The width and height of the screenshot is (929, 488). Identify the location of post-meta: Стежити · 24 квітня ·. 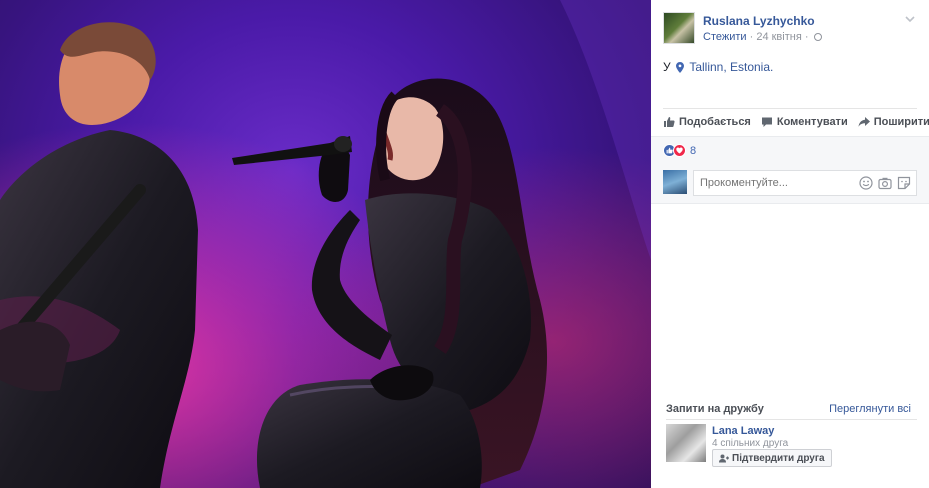
(762, 37).